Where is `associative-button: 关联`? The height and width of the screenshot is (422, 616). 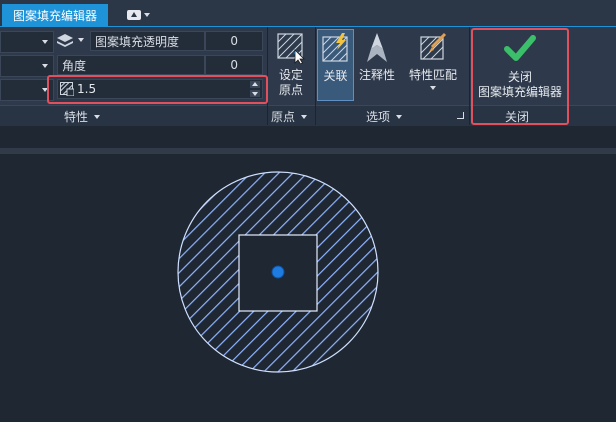 associative-button: 关联 is located at coordinates (335, 65).